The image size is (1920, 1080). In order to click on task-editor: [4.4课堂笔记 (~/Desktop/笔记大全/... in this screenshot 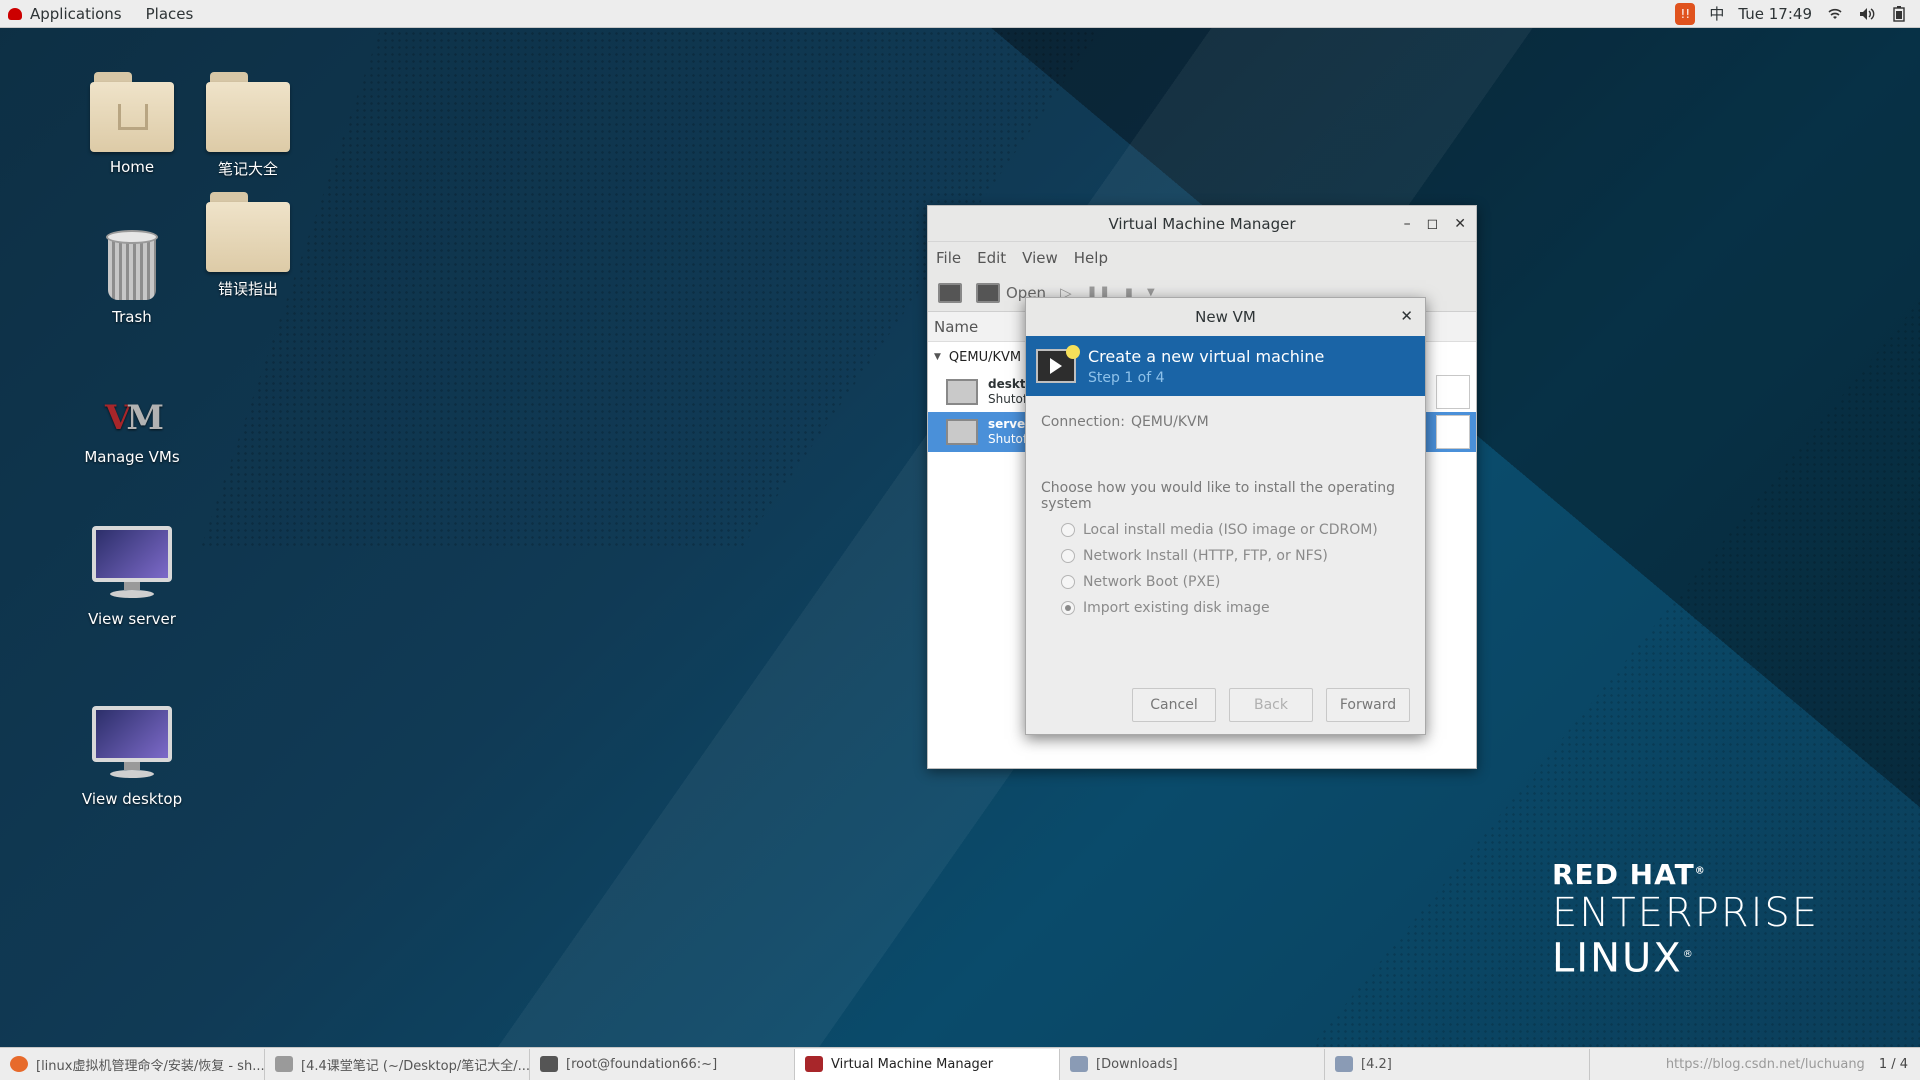, I will do `click(397, 1064)`.